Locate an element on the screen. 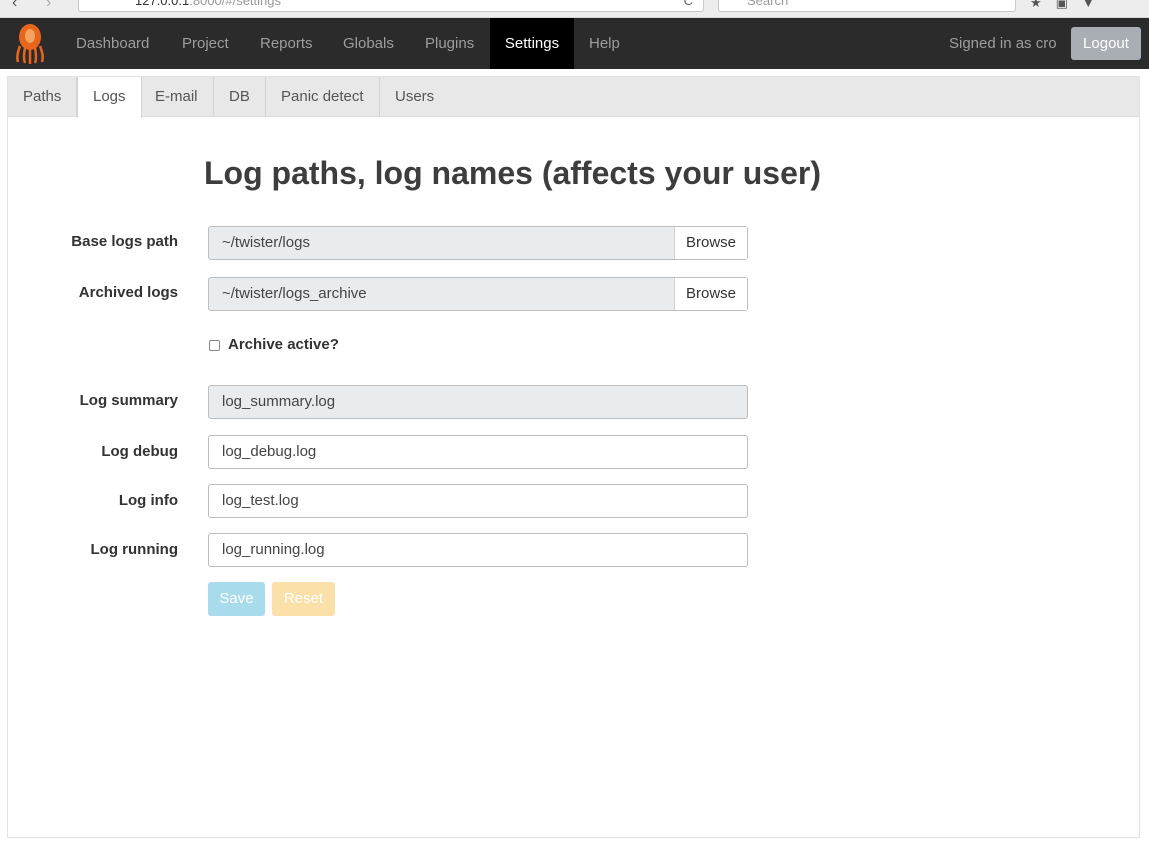 This screenshot has width=1149, height=862. nav-project: Project is located at coordinates (205, 43).